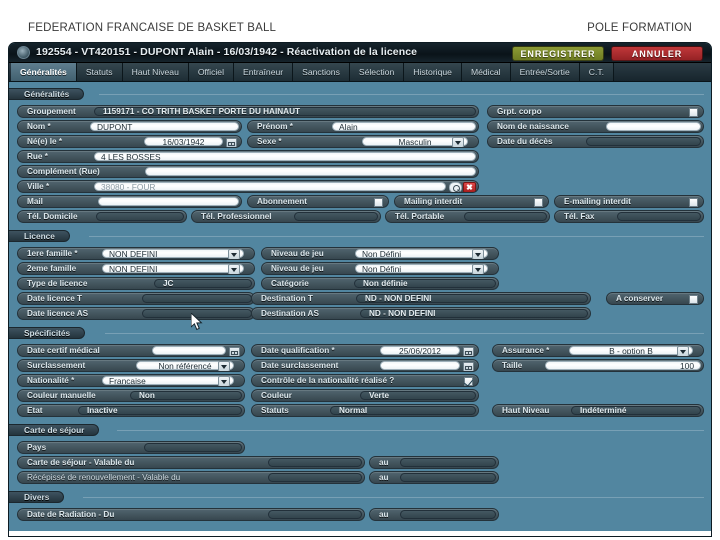 This screenshot has width=720, height=540. Describe the element at coordinates (136, 313) in the screenshot. I see `field-date-licence-as: Date licence AS` at that location.